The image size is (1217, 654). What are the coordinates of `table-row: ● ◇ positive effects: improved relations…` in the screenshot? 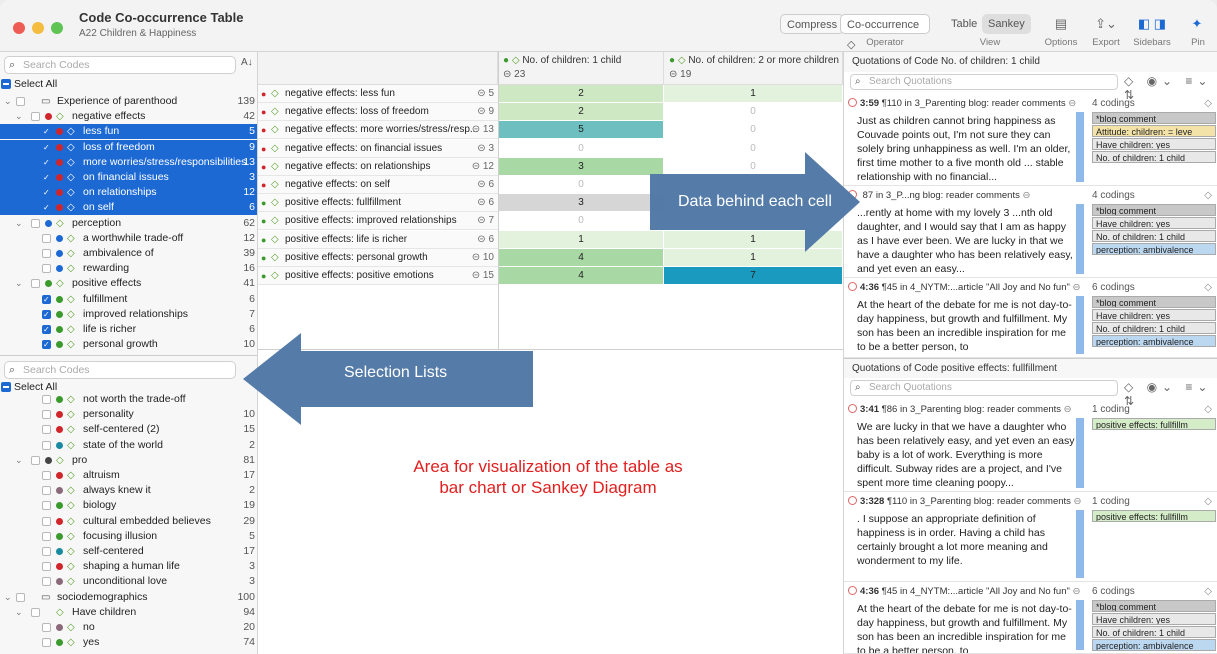 It's located at (378, 221).